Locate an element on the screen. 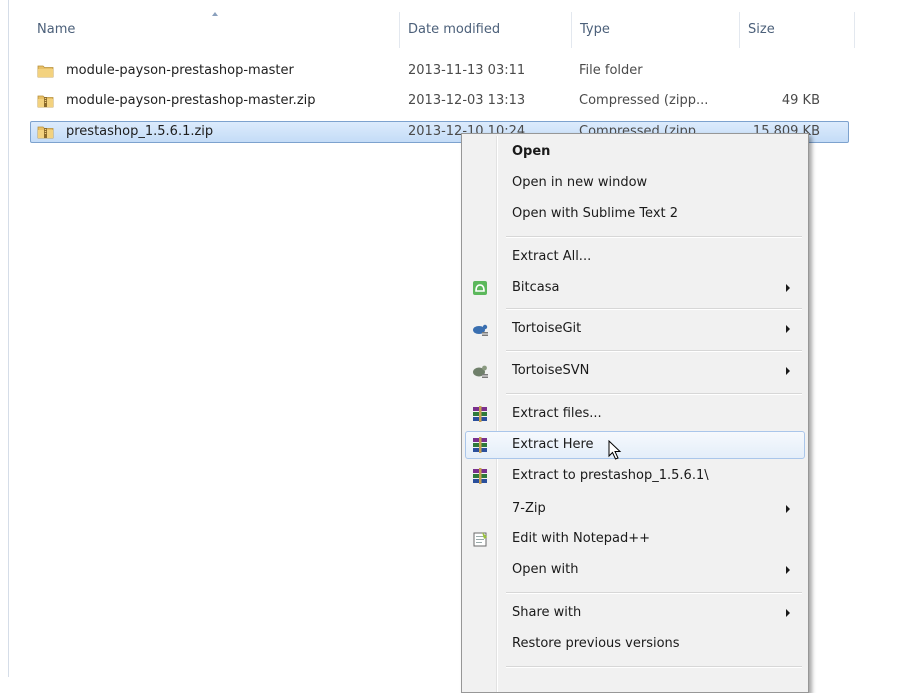 Image resolution: width=924 pixels, height=693 pixels. column-divider is located at coordinates (854, 30).